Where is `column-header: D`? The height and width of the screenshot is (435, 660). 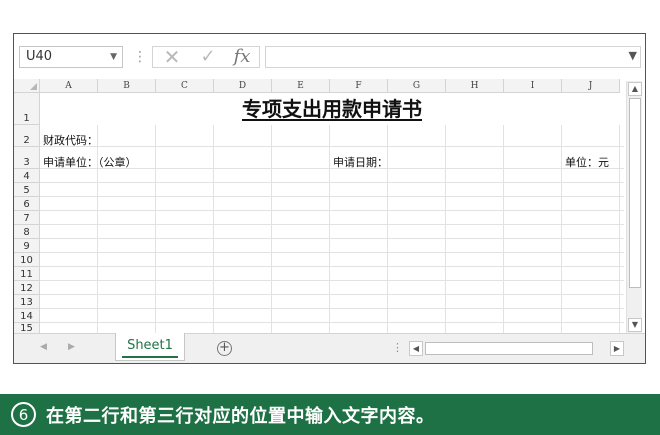
column-header: D is located at coordinates (243, 86).